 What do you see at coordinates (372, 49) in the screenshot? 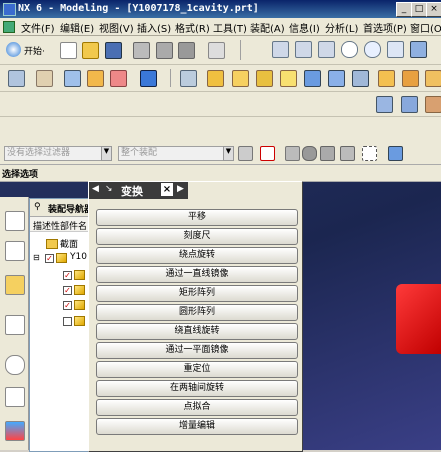
I see `rotate-icon` at bounding box center [372, 49].